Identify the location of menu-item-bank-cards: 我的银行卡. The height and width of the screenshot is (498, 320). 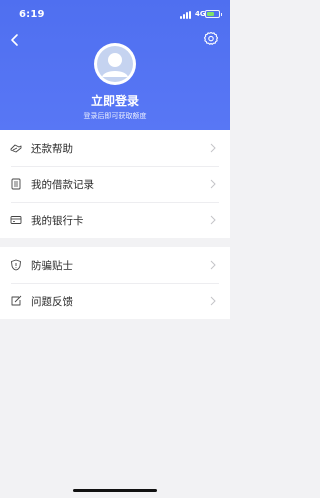
(115, 220).